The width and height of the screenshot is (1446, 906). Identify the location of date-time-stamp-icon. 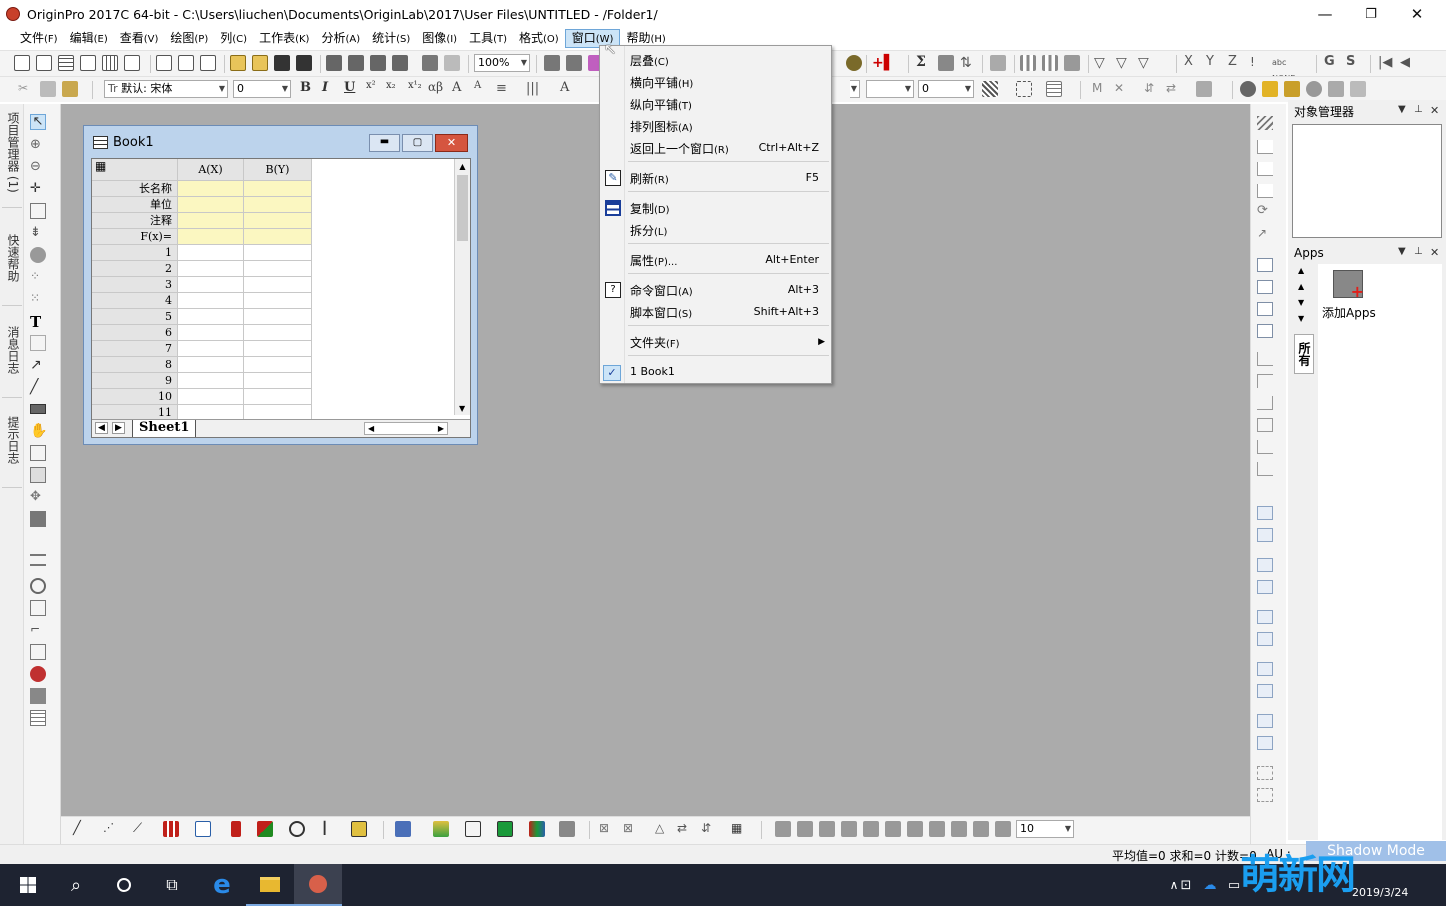
(1265, 331).